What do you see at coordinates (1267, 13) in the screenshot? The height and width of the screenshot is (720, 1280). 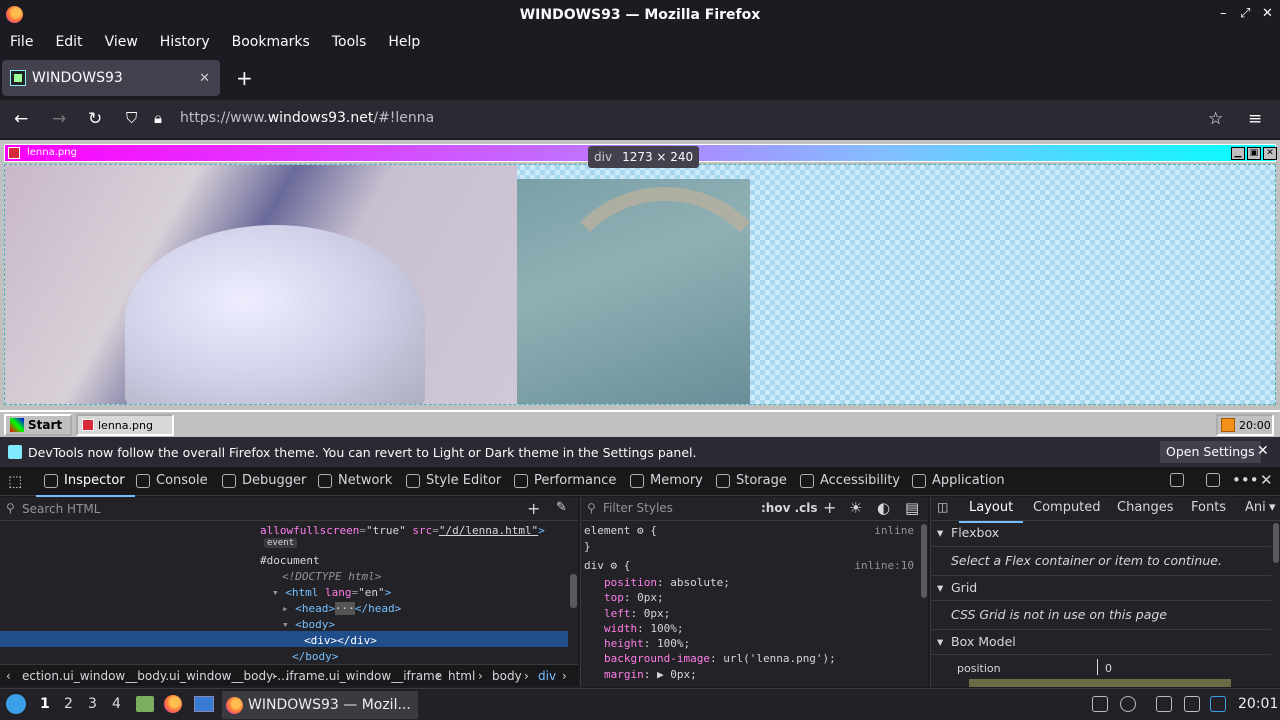 I see `close-icon: ✕` at bounding box center [1267, 13].